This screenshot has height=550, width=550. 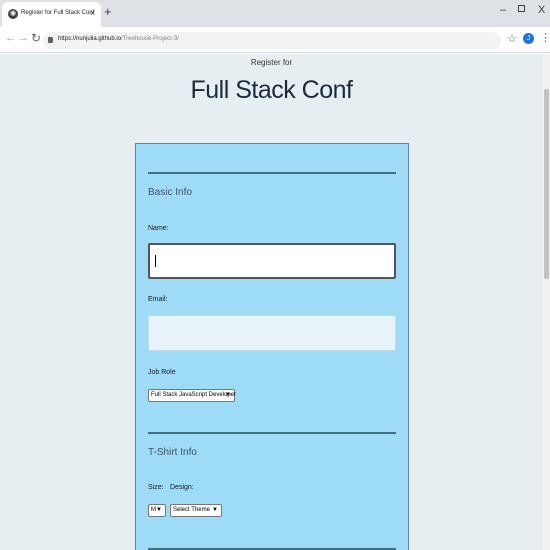 What do you see at coordinates (546, 302) in the screenshot?
I see `page-scrollbar` at bounding box center [546, 302].